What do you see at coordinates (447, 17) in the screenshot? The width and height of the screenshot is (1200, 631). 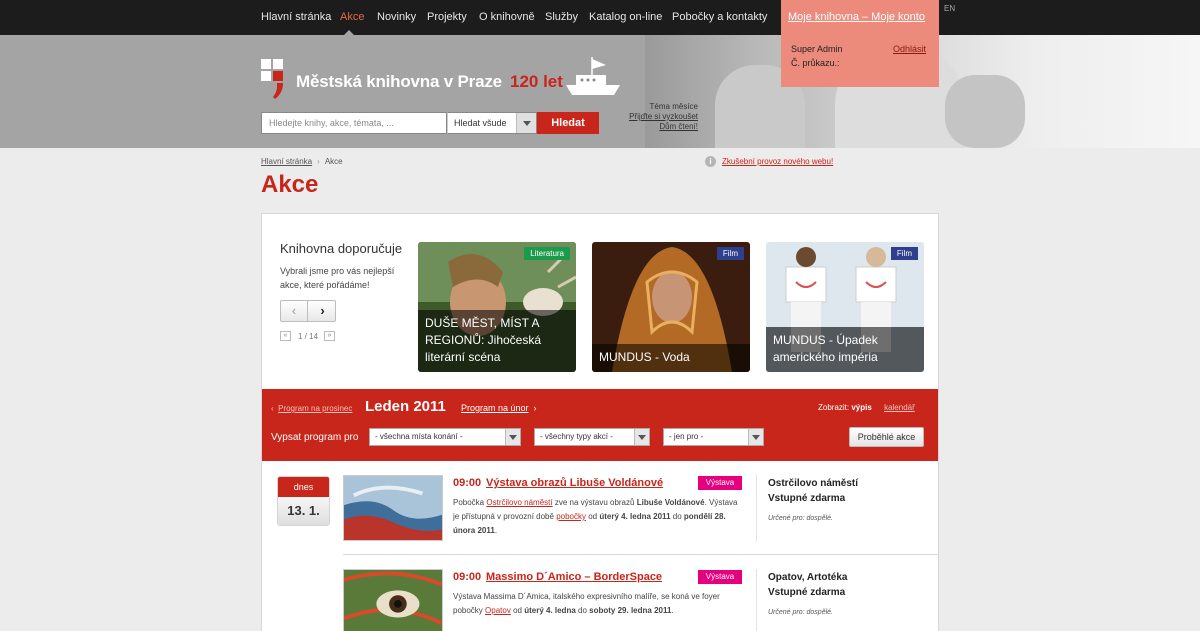 I see `nav-projects: Projekty` at bounding box center [447, 17].